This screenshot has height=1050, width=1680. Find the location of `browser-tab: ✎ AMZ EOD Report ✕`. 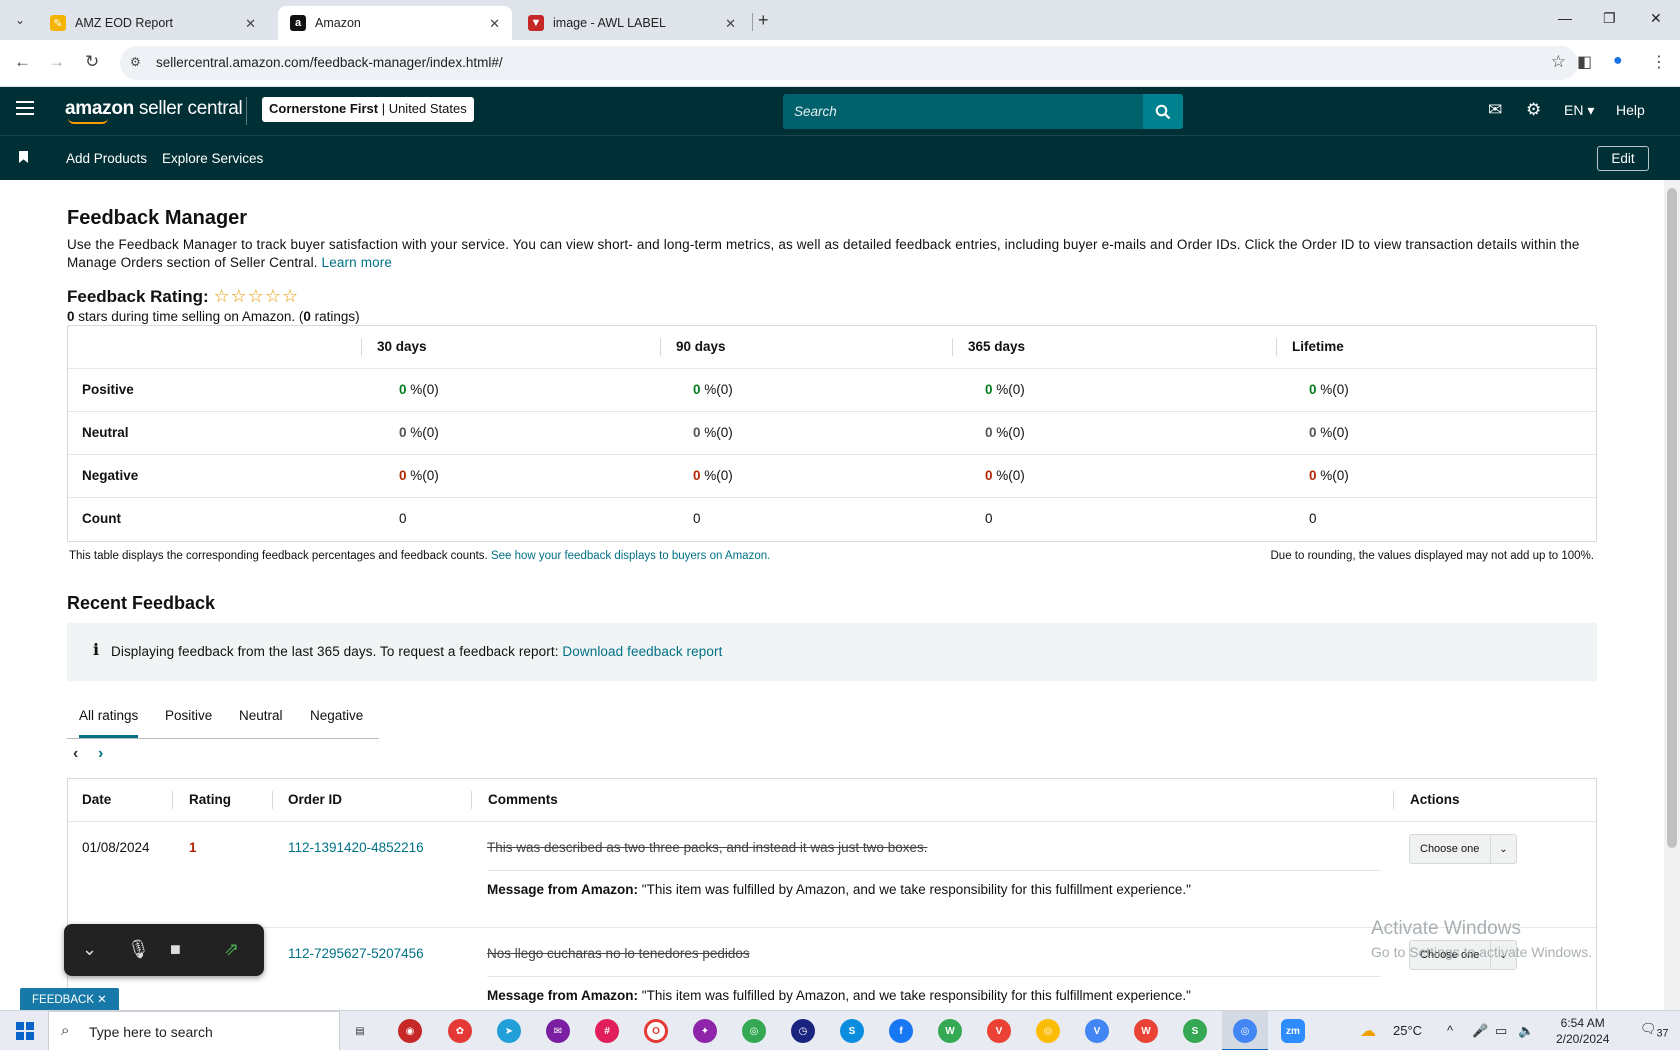

browser-tab: ✎ AMZ EOD Report ✕ is located at coordinates (153, 23).